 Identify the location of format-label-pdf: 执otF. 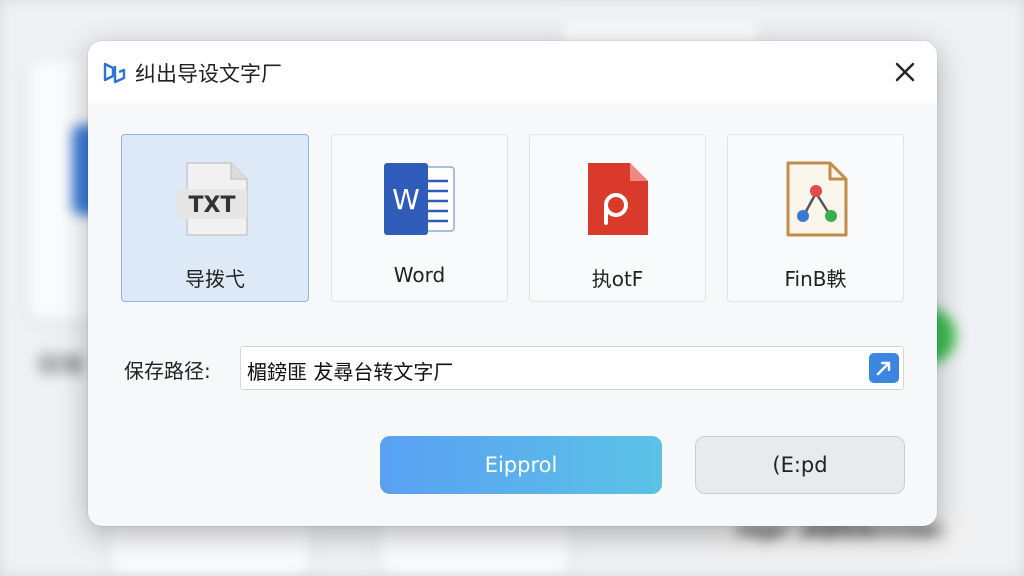
(617, 279).